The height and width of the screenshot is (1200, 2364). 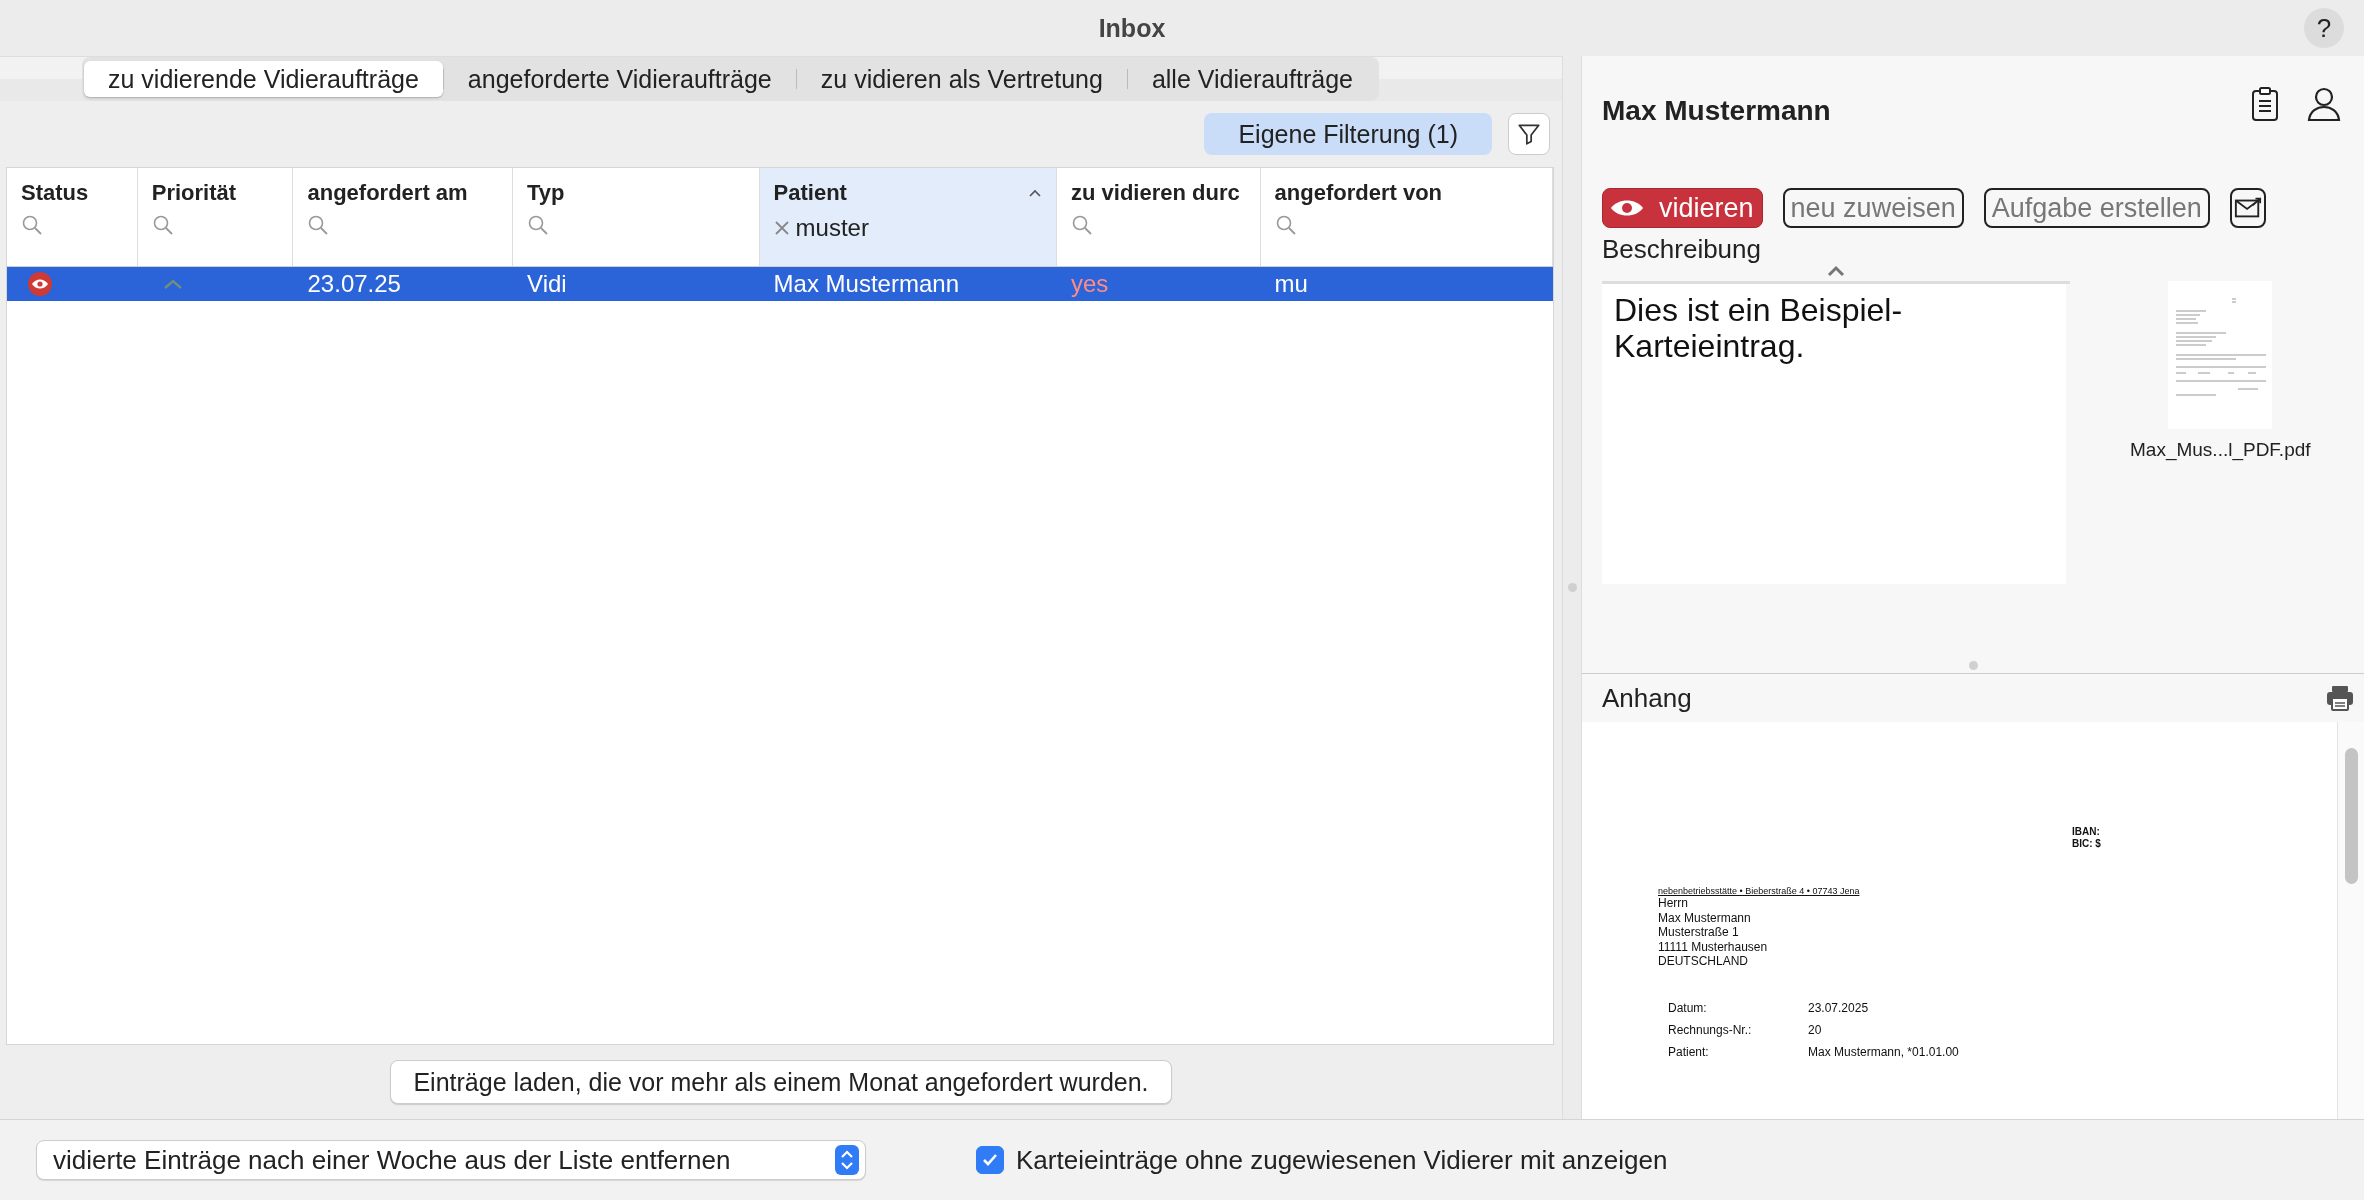 I want to click on table-cell: Max Mustermann, so click(x=866, y=284).